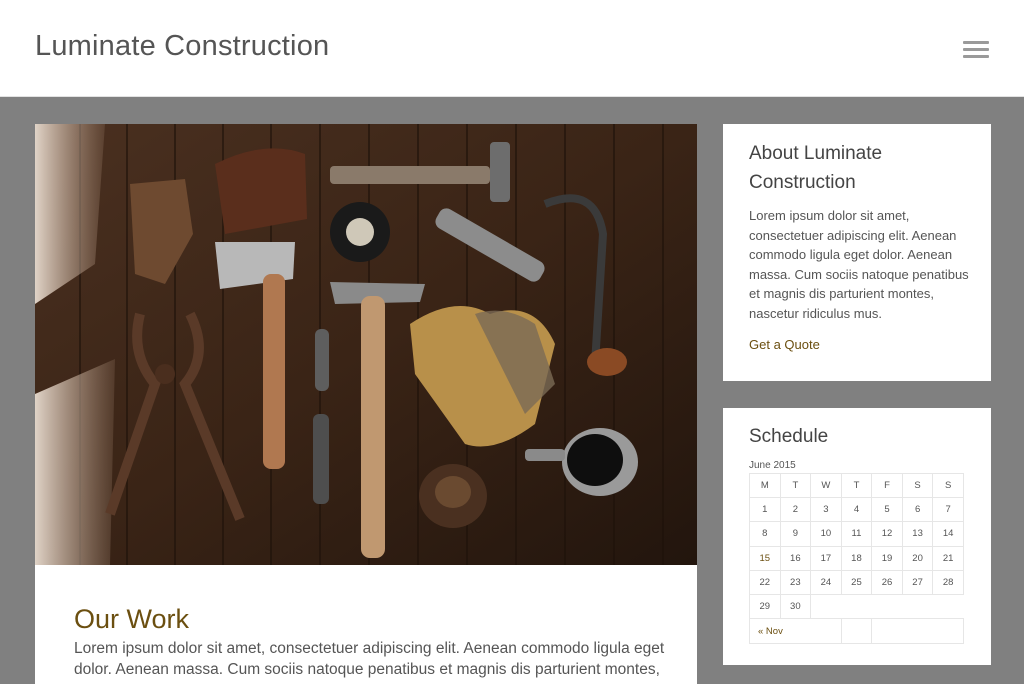  What do you see at coordinates (917, 631) in the screenshot?
I see `calendar-next-cell` at bounding box center [917, 631].